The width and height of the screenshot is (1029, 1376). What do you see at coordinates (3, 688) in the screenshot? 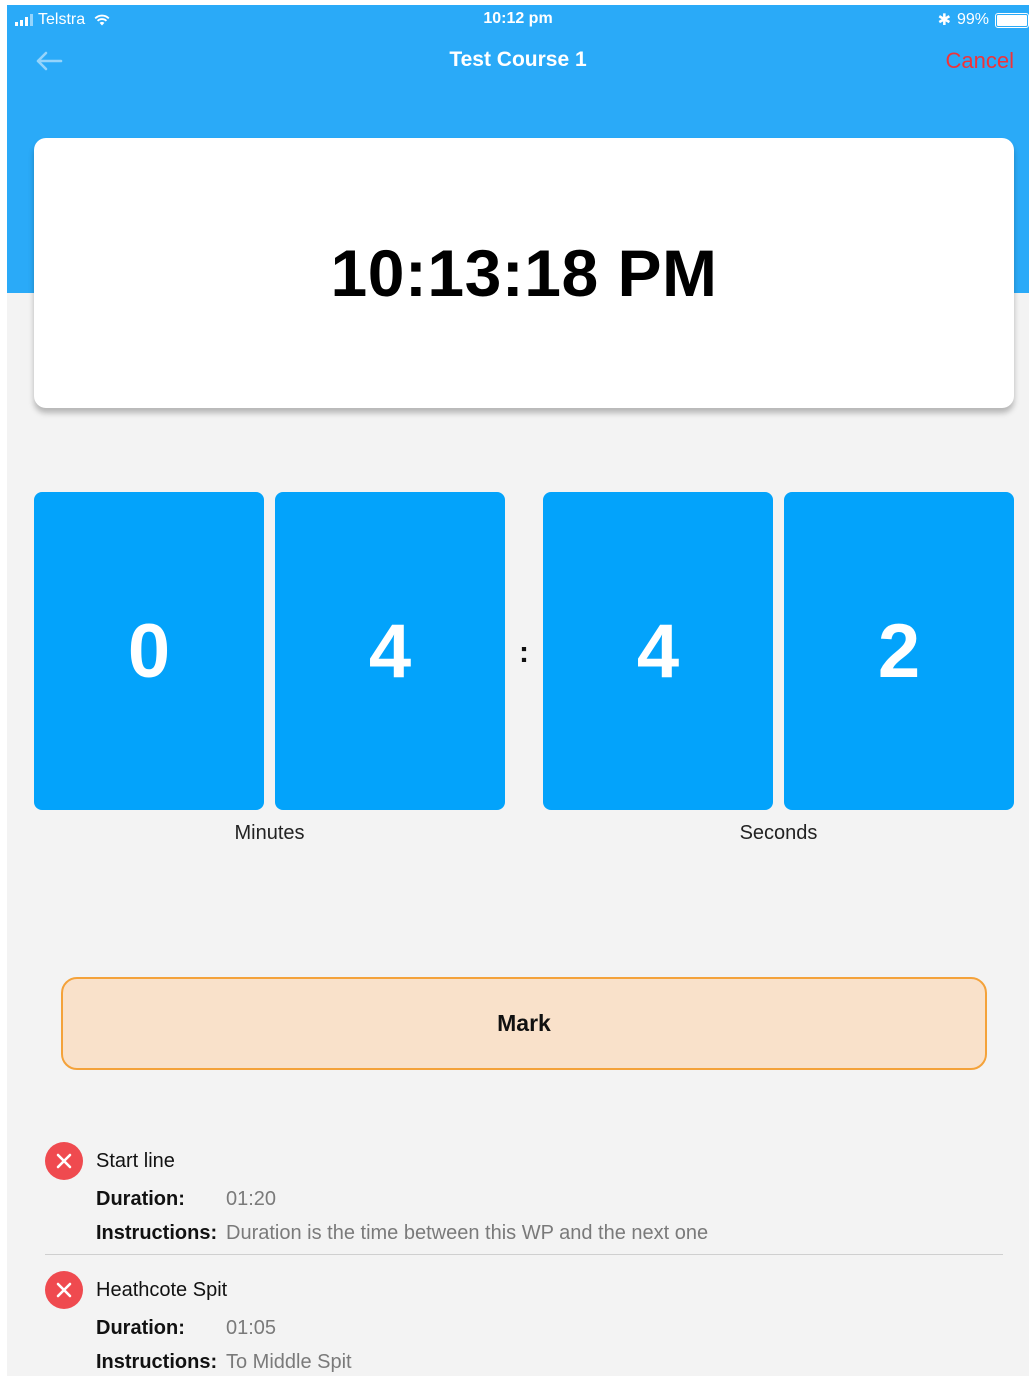
I see `screen-edge` at bounding box center [3, 688].